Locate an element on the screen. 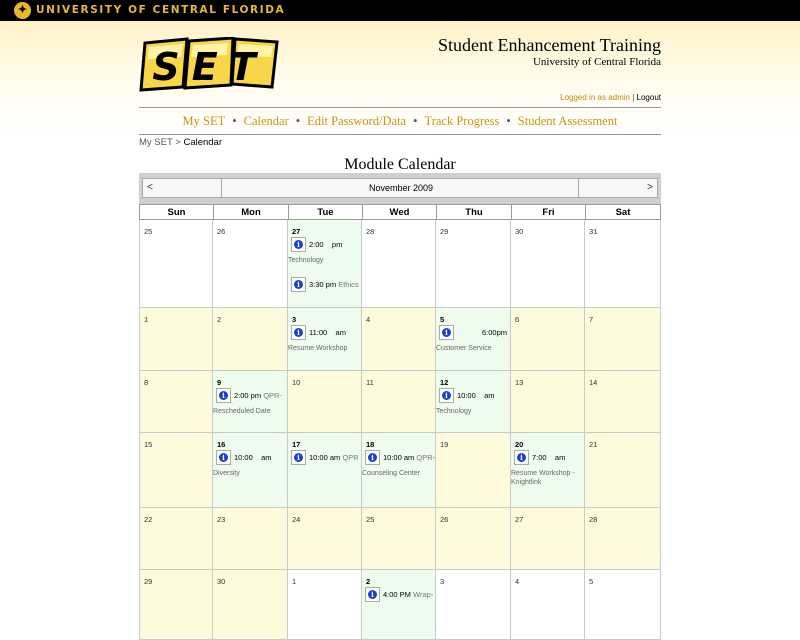 This screenshot has width=800, height=640. calendar-day-cell: 14 is located at coordinates (623, 402).